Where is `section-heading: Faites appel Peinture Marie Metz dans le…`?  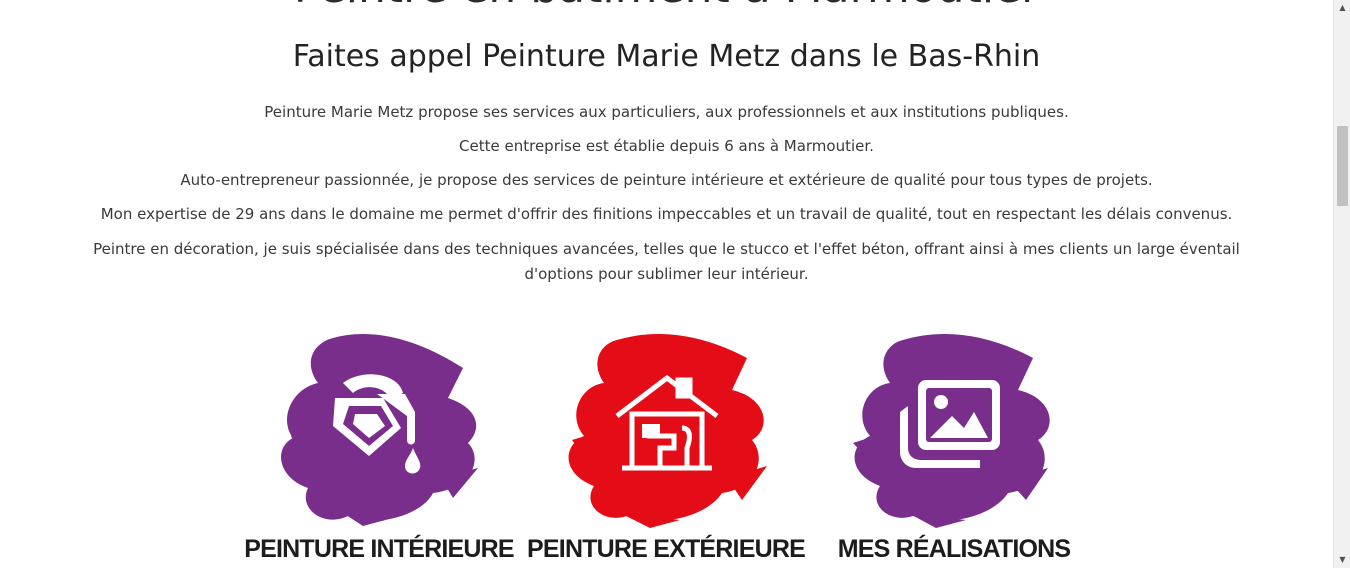
section-heading: Faites appel Peinture Marie Metz dans le… is located at coordinates (666, 56).